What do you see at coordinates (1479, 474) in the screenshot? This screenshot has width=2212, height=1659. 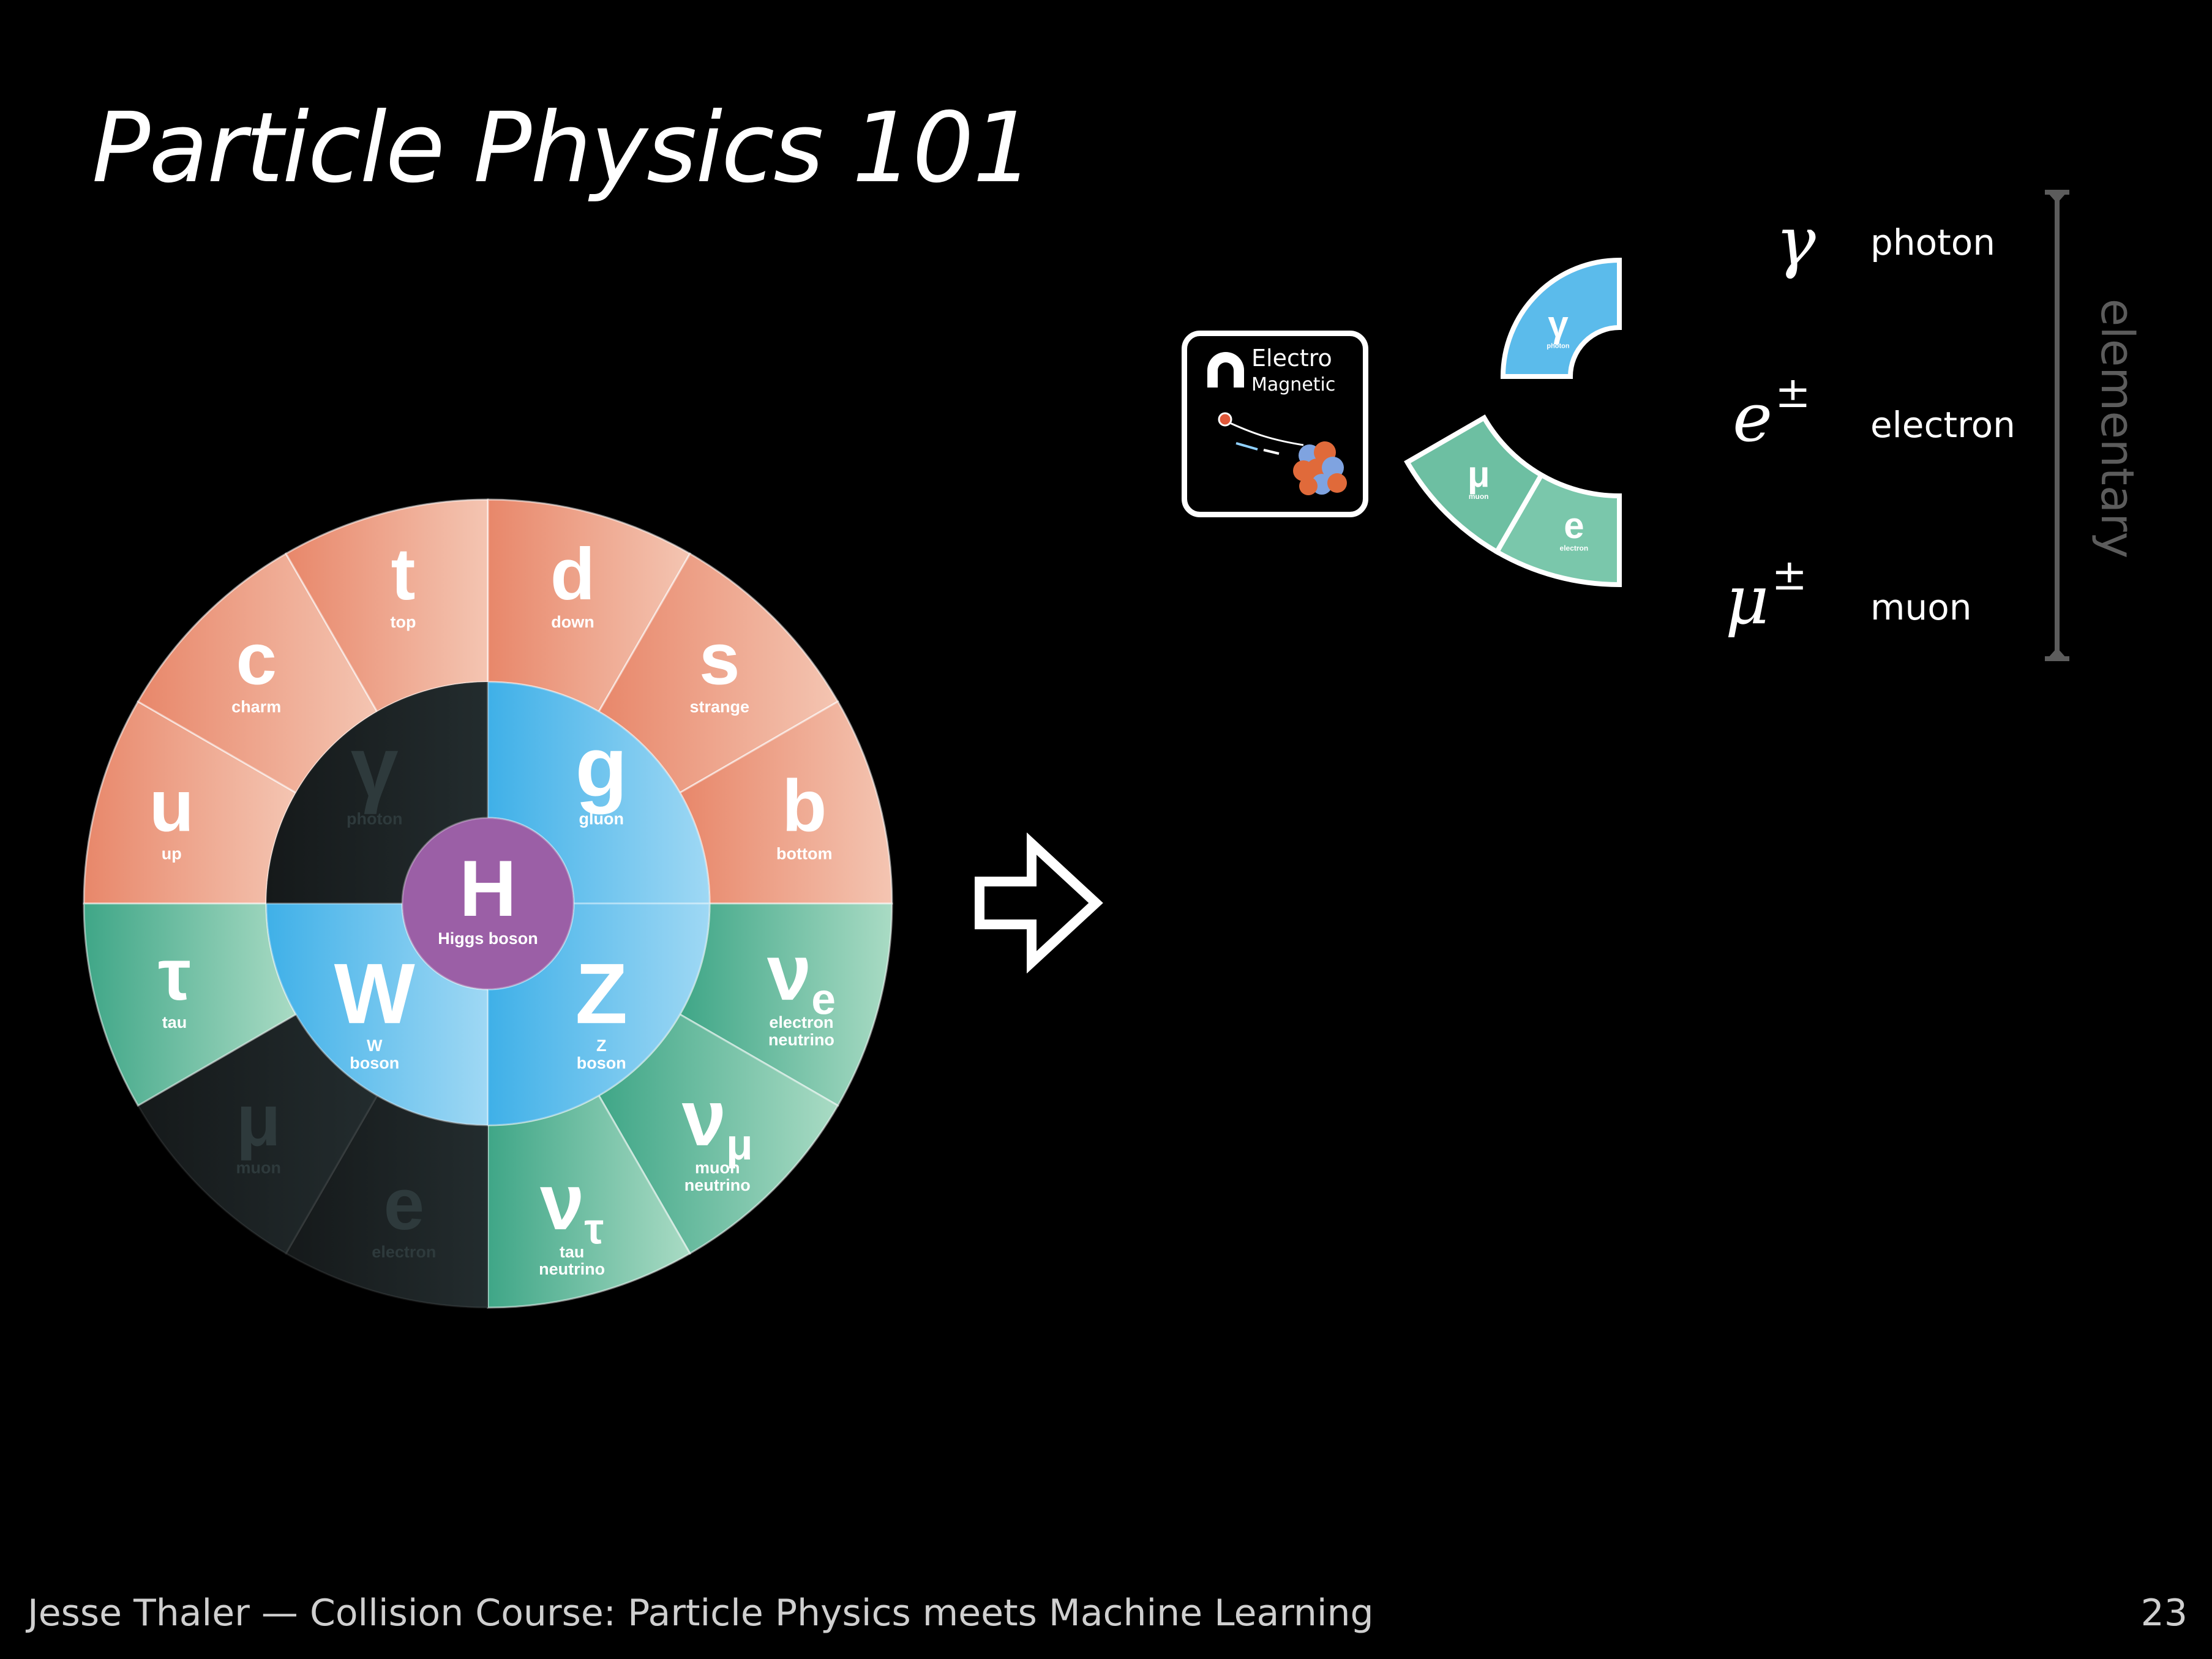 I see `mini-muon-symbol: μ` at bounding box center [1479, 474].